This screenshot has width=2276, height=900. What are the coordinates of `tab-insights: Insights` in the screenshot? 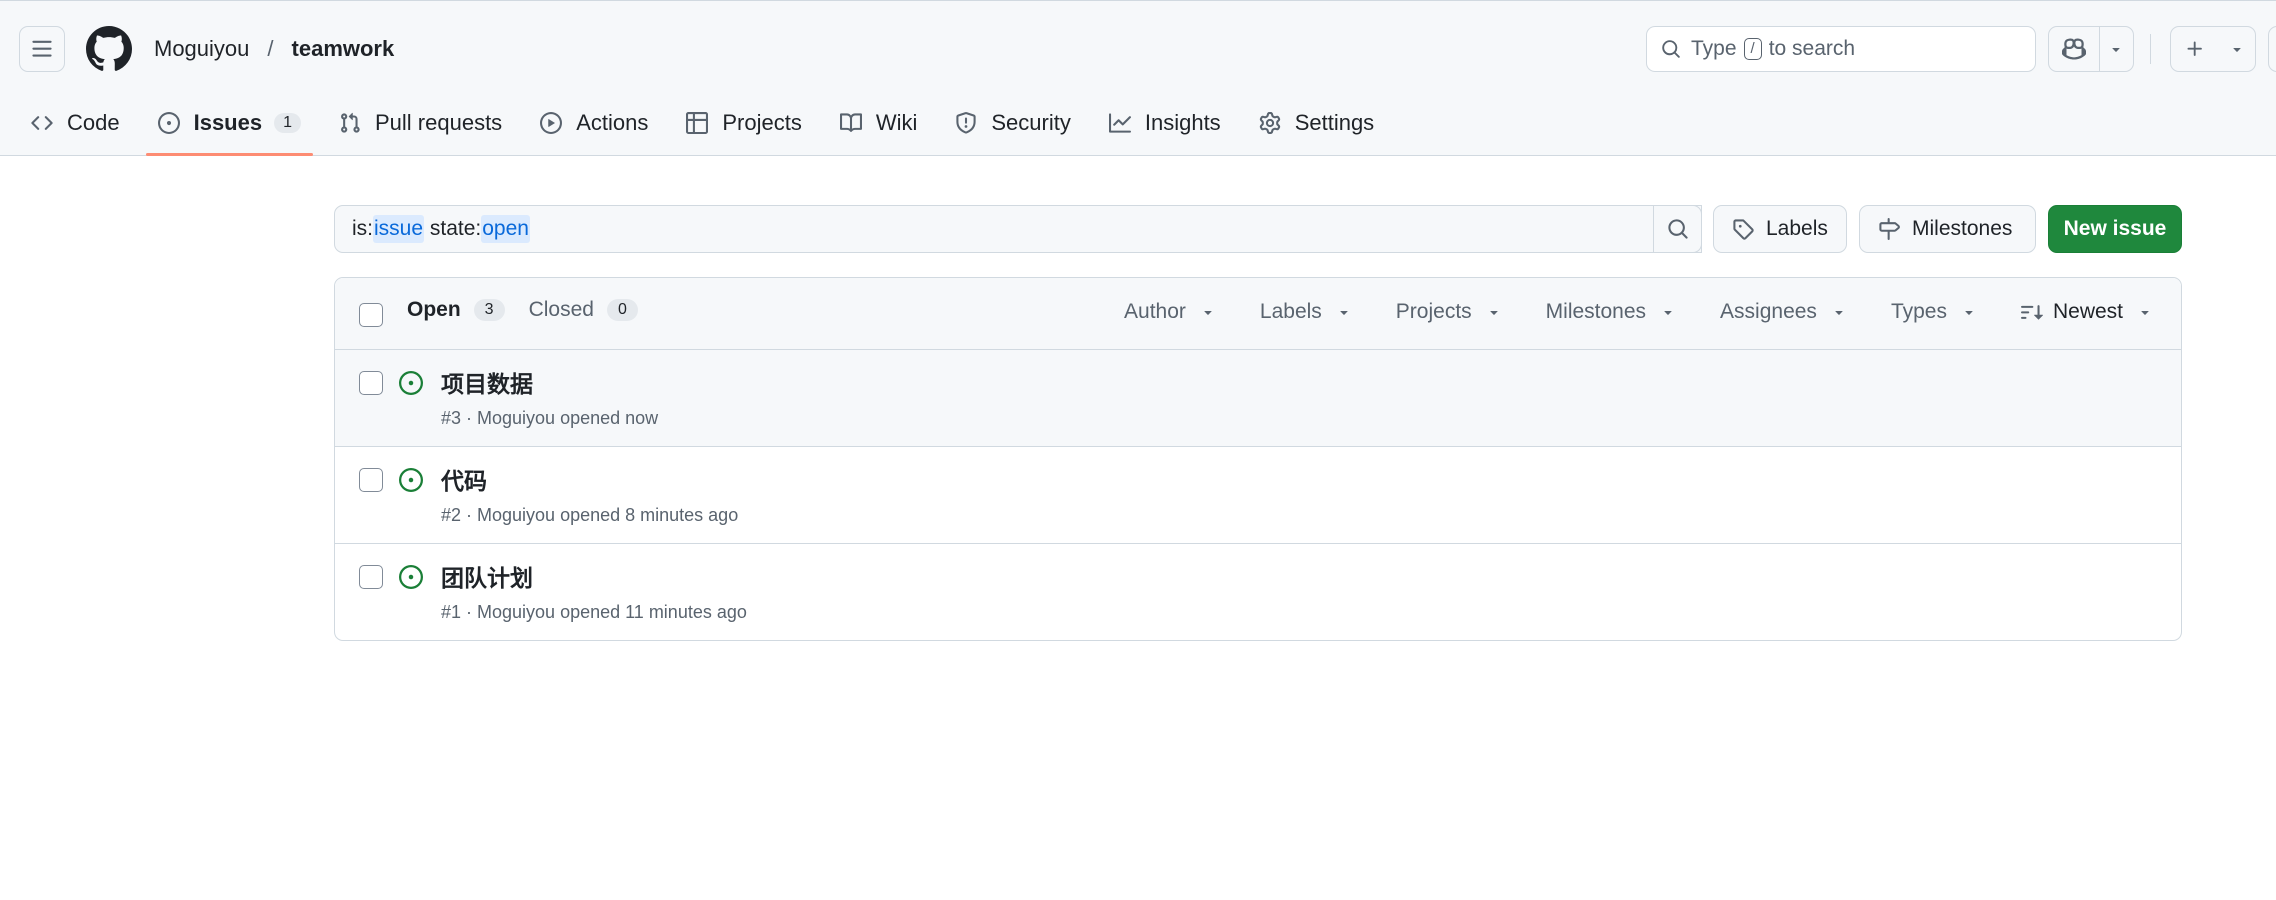 It's located at (1165, 123).